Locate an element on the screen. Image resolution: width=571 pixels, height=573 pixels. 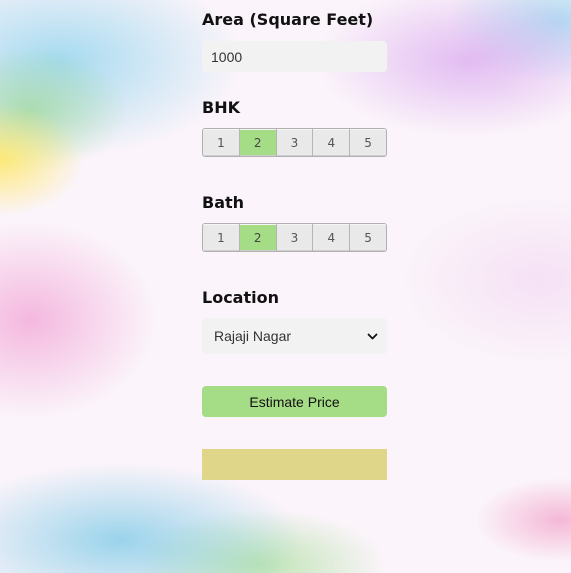
bath-selector: 1 2 3 4 5 is located at coordinates (294, 237).